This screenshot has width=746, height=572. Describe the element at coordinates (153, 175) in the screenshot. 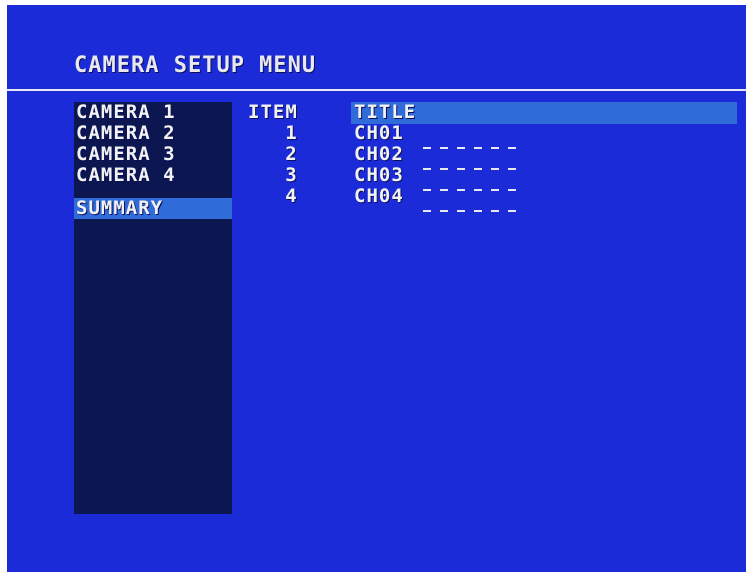

I see `sidebar-item-camera-4: CAMERA 4` at that location.